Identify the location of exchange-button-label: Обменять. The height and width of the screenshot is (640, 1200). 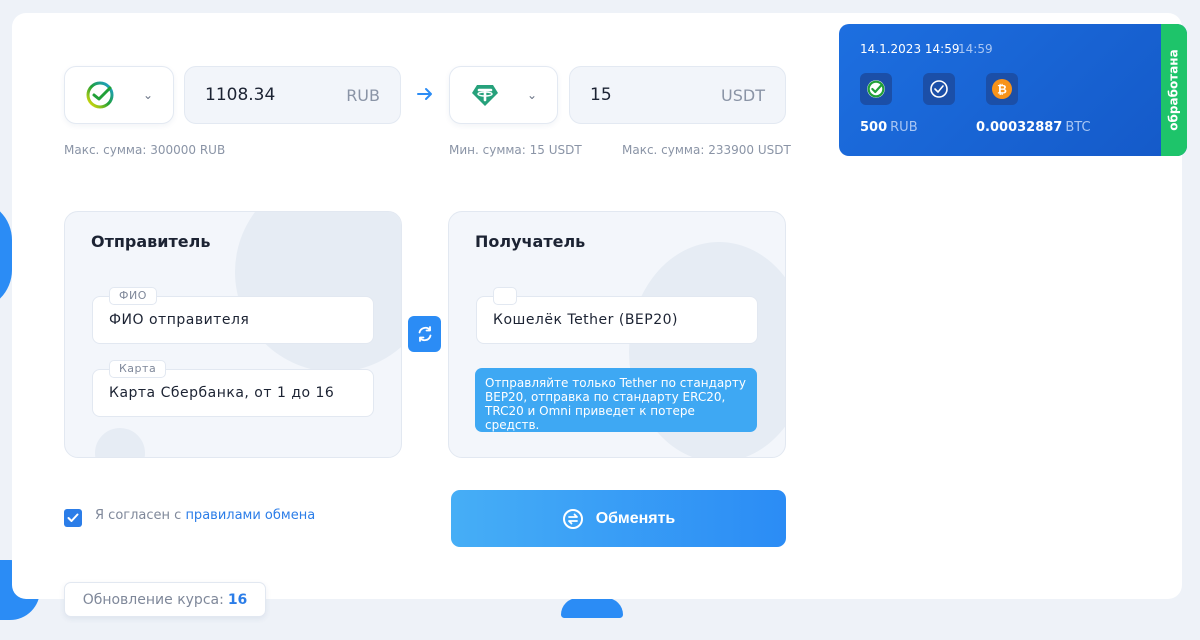
(635, 518).